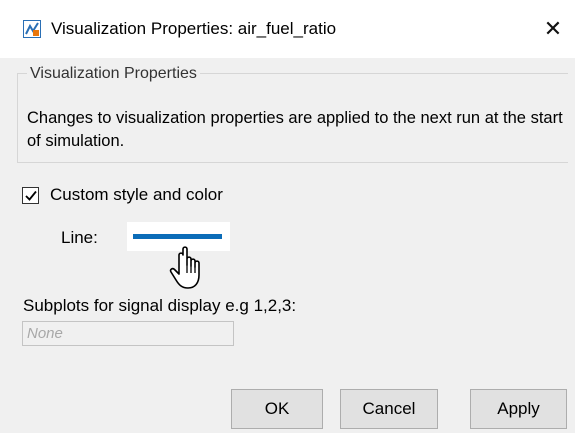 This screenshot has width=575, height=433. What do you see at coordinates (160, 305) in the screenshot?
I see `subplots-label: Subplots for signal display e.g 1,2,3:` at bounding box center [160, 305].